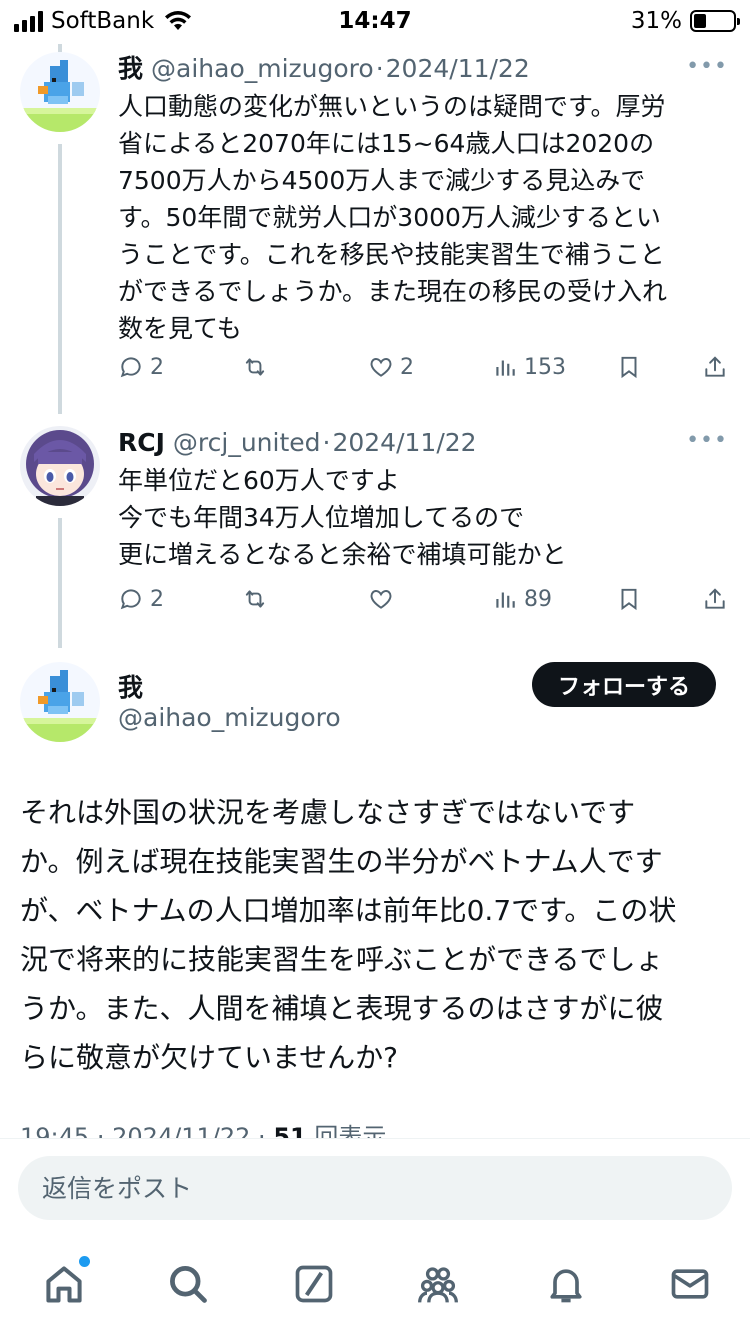 The image size is (750, 1334). What do you see at coordinates (424, 369) in the screenshot?
I see `tweet-actions: 2 2 153` at bounding box center [424, 369].